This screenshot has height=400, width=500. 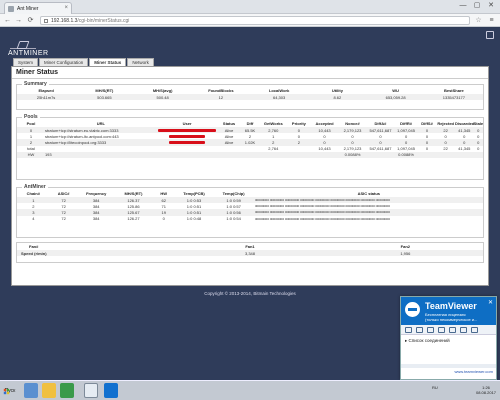 What do you see at coordinates (194, 219) in the screenshot?
I see `chain-cell: 1:0 0:48` at bounding box center [194, 219].